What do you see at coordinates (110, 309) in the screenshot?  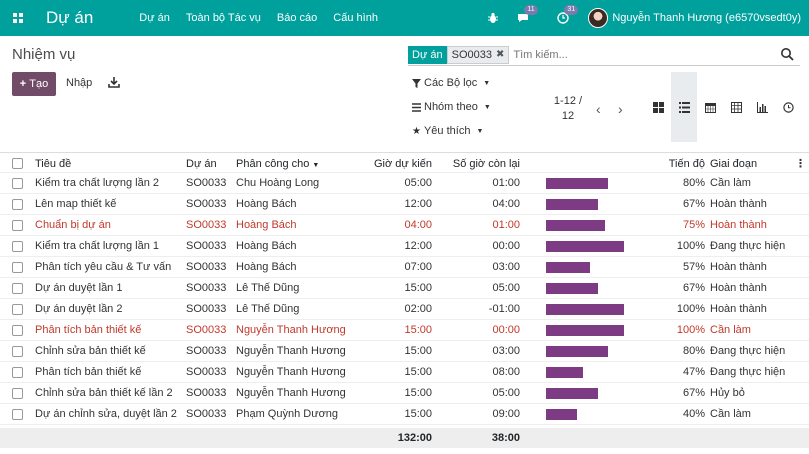 I see `task-title: Dự án duyệt lần 2` at bounding box center [110, 309].